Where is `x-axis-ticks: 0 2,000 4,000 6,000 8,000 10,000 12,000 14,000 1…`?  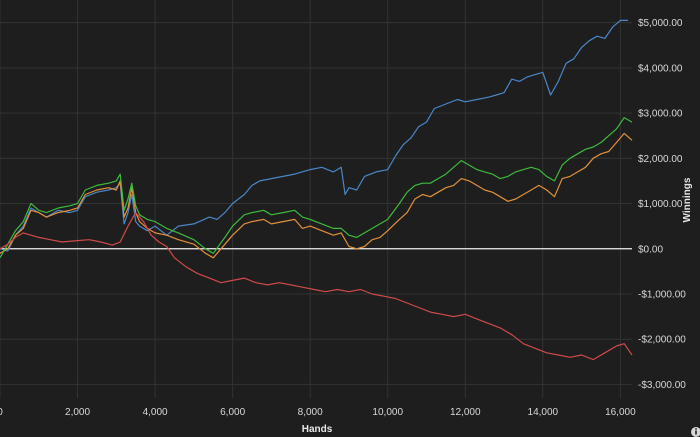 x-axis-ticks: 0 2,000 4,000 6,000 8,000 10,000 12,000 14,000 1… is located at coordinates (318, 412).